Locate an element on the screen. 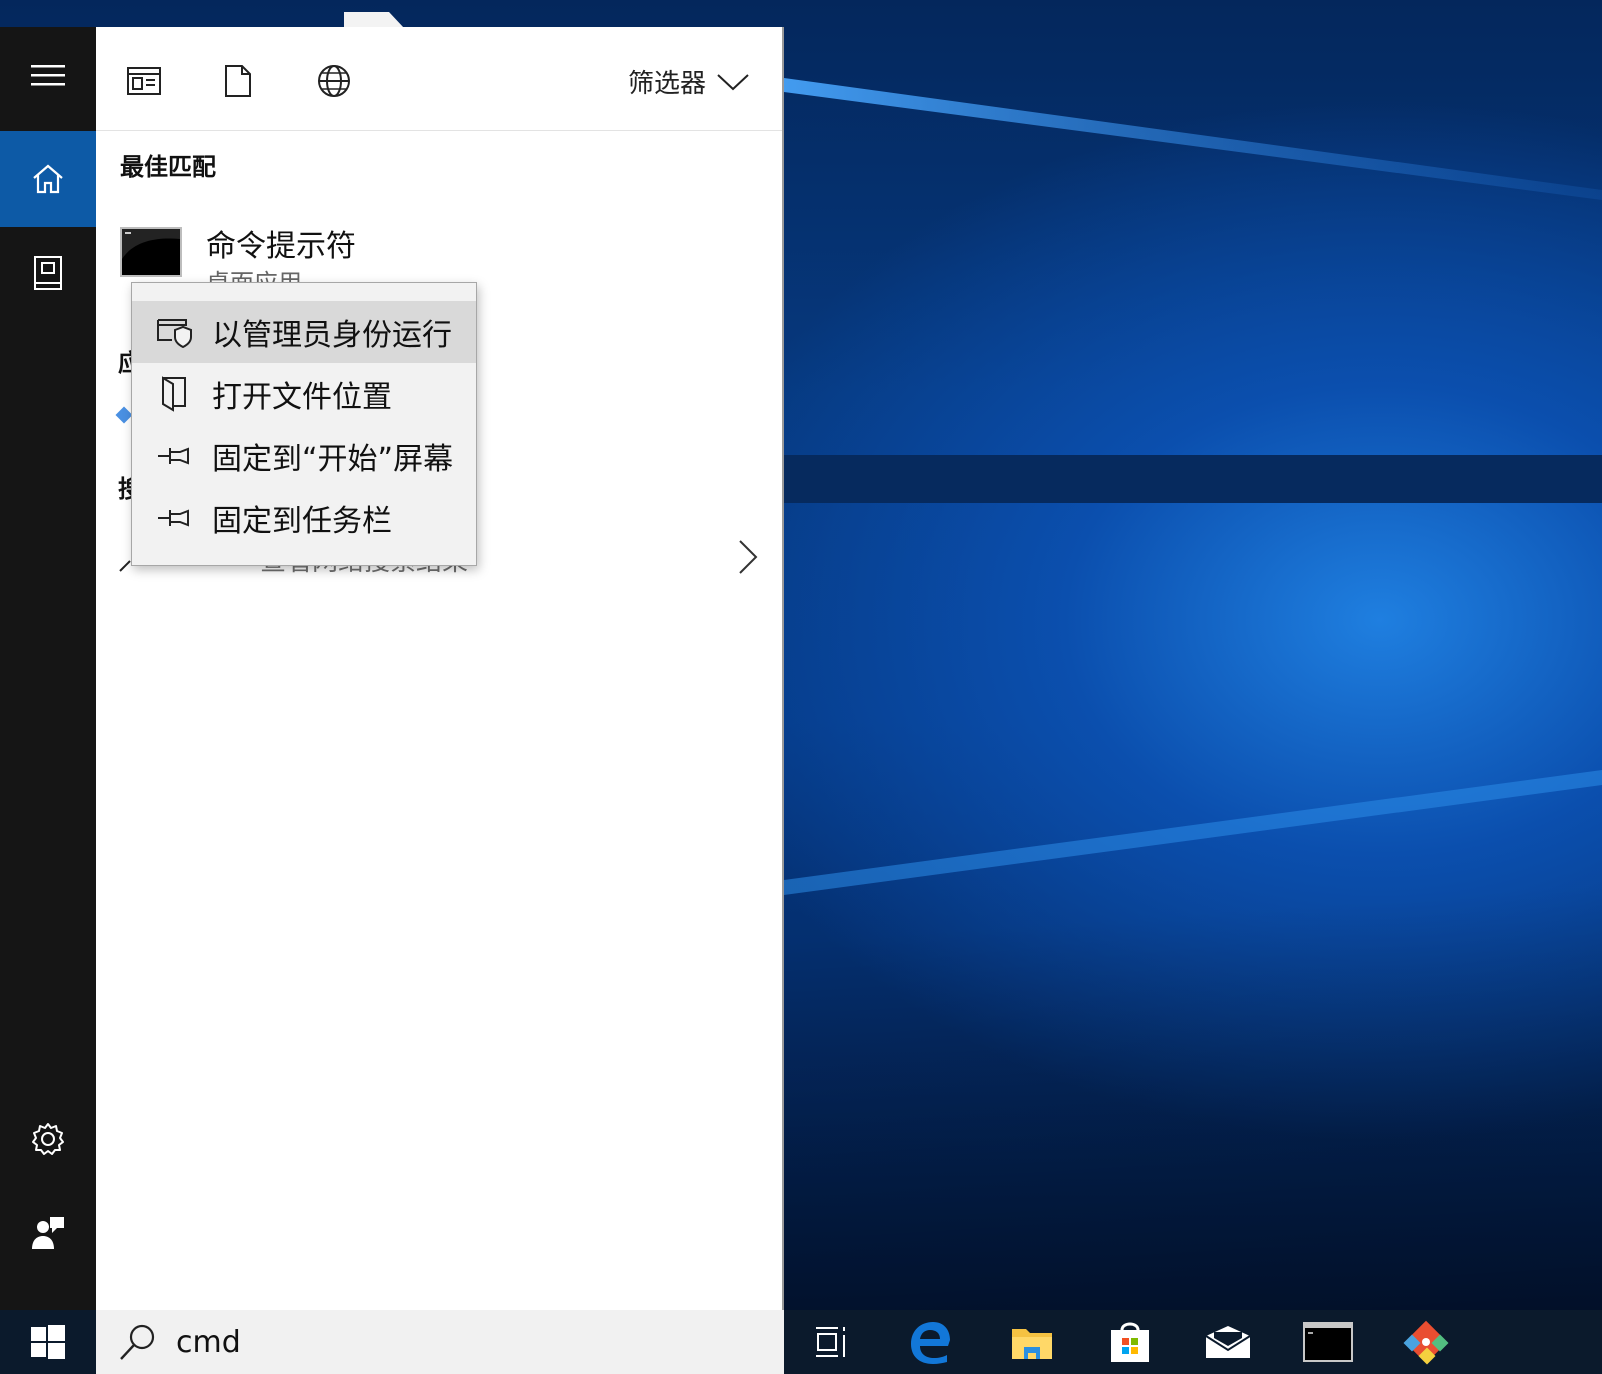 The image size is (1602, 1374). feedback-button is located at coordinates (48, 1233).